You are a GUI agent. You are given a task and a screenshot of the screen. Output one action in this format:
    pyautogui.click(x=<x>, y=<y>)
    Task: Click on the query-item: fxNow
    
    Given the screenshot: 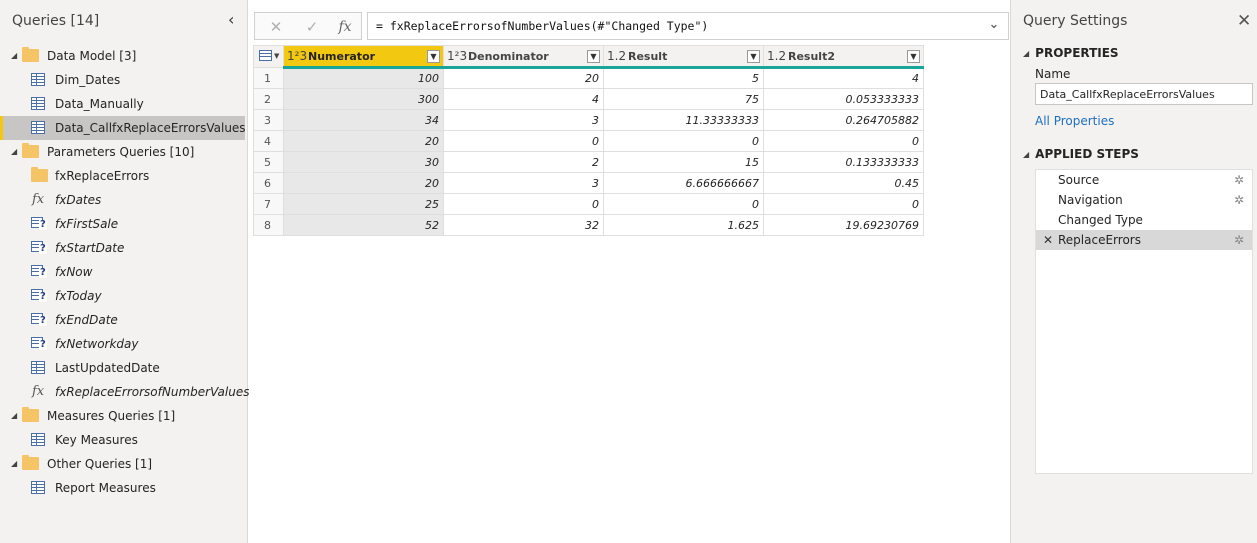 What is the action you would take?
    pyautogui.click(x=124, y=272)
    